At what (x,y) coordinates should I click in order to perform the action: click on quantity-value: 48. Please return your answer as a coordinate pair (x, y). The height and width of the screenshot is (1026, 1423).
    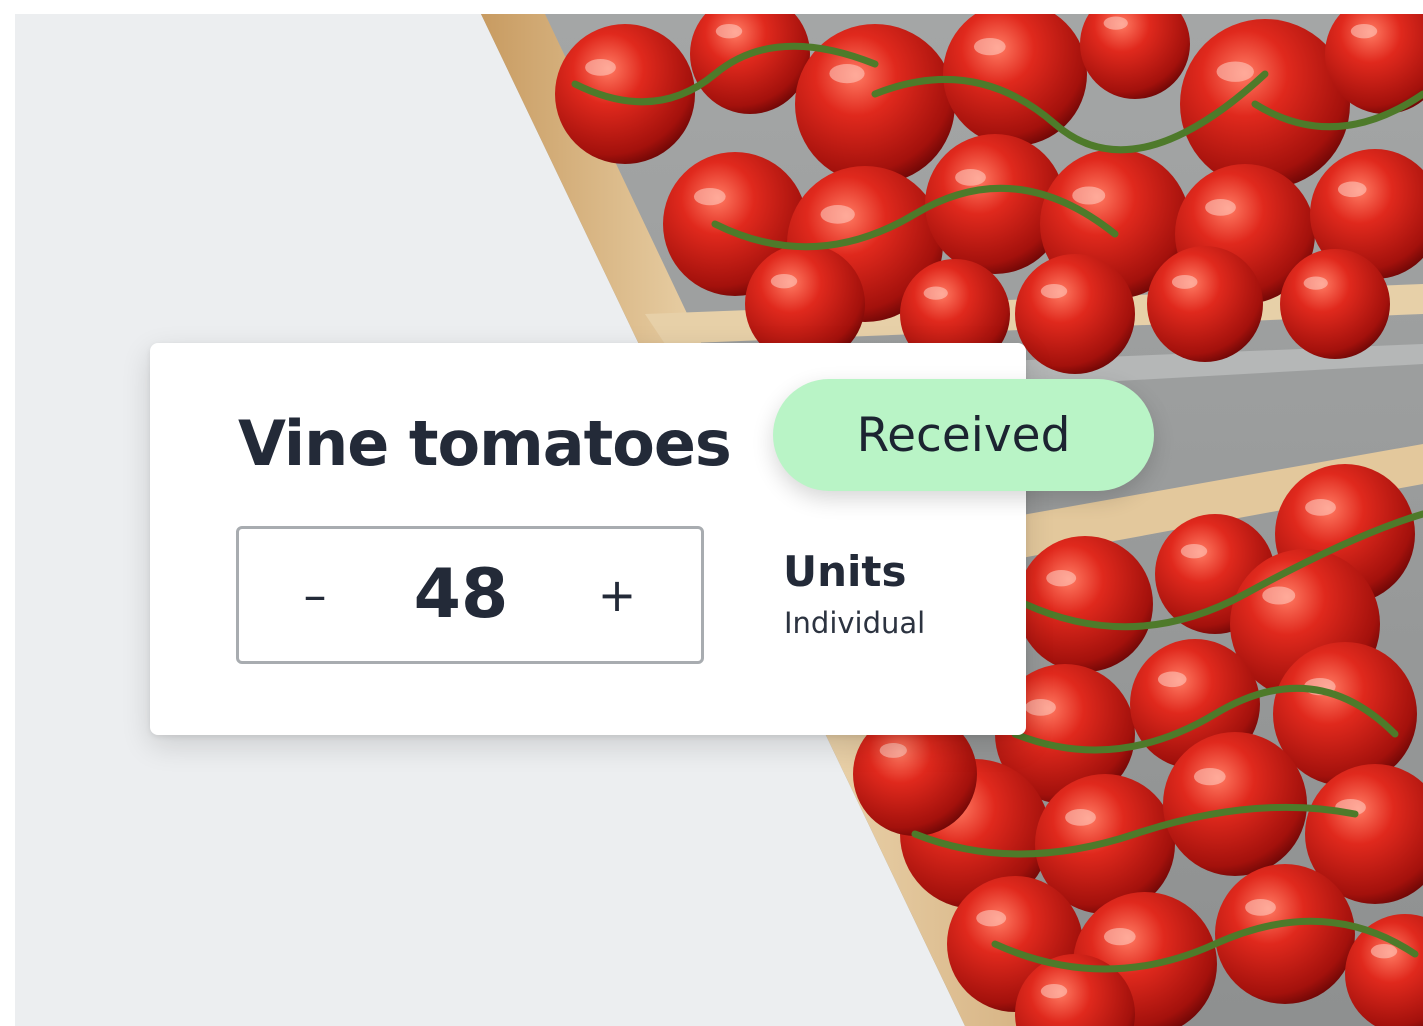
    Looking at the image, I should click on (461, 595).